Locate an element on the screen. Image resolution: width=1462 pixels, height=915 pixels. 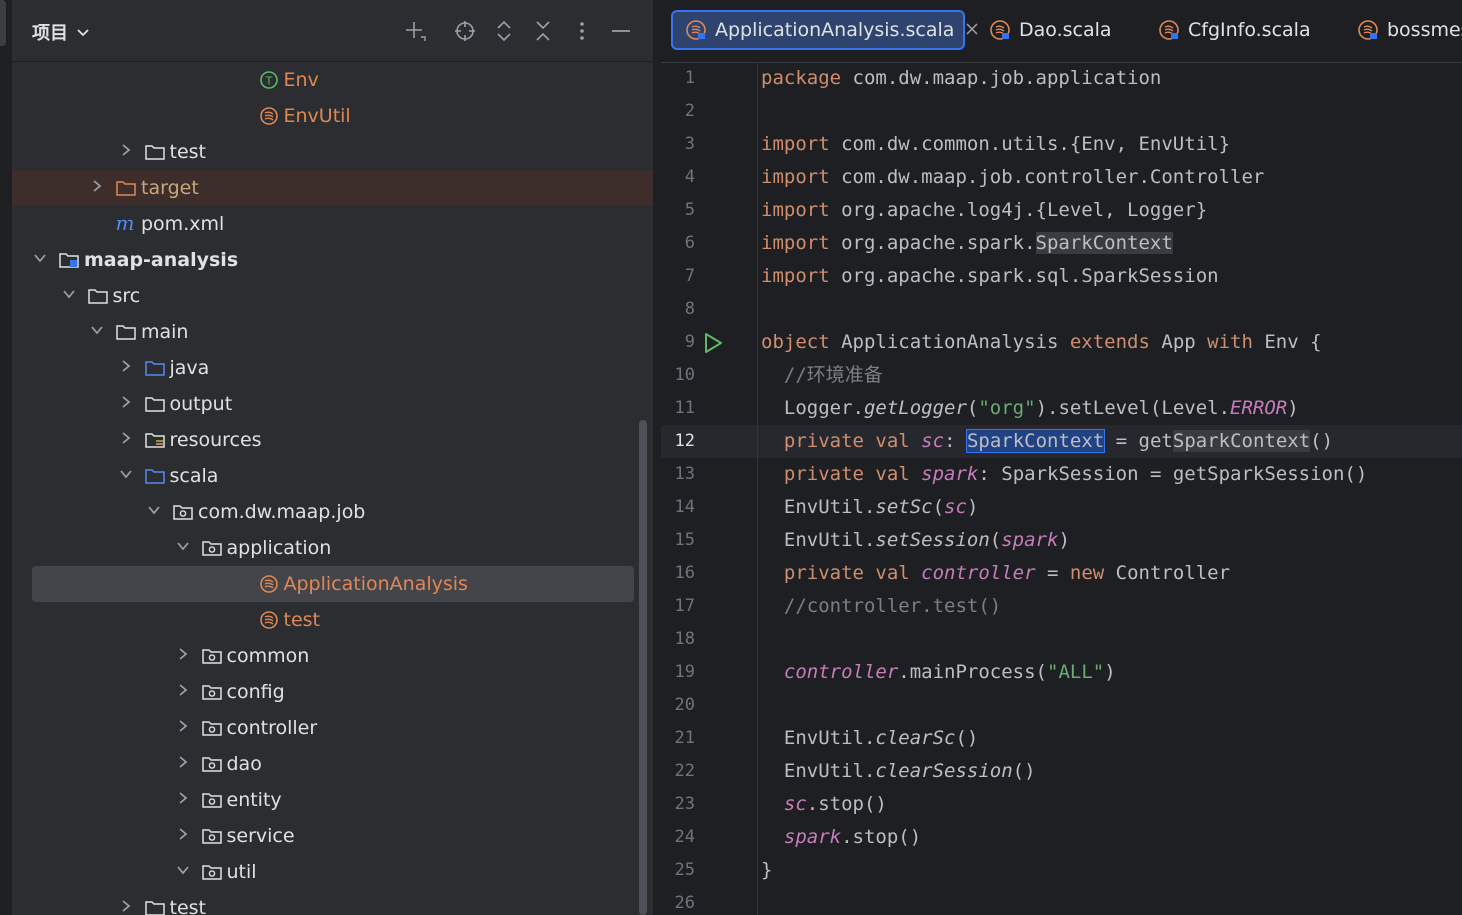
tree-item: m pom.xml is located at coordinates (332, 224).